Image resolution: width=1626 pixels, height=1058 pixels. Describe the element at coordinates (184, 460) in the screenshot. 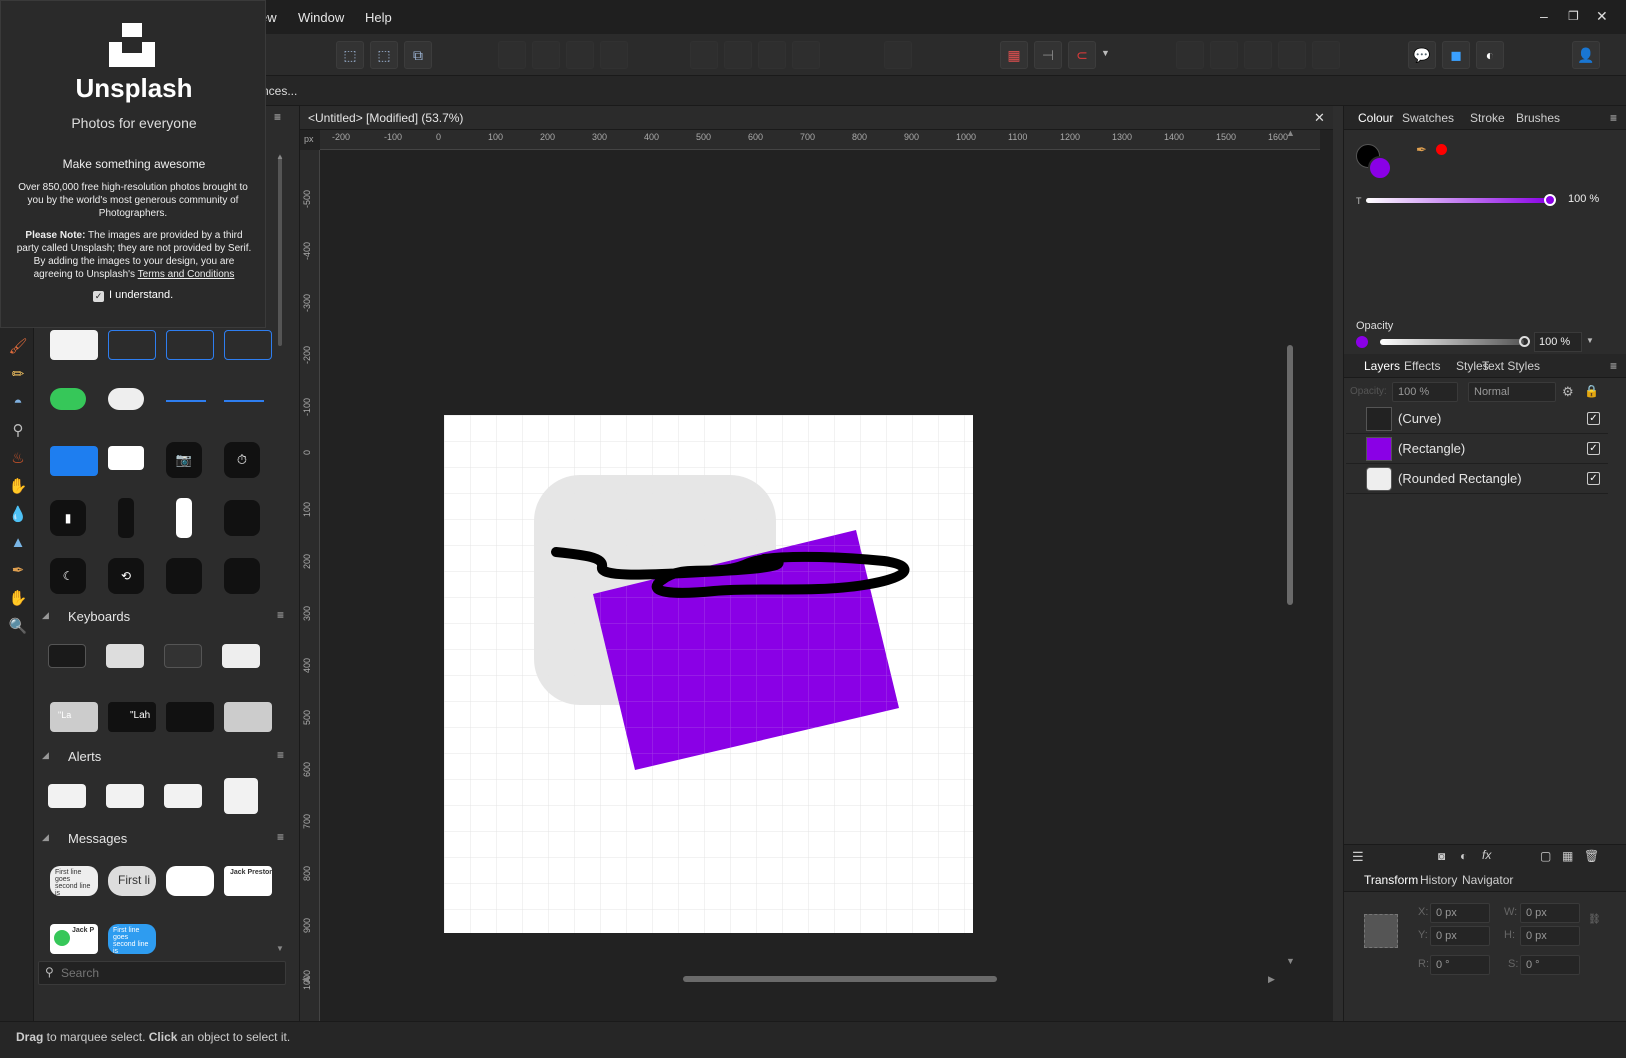

I see `camera-icon: 📷` at that location.